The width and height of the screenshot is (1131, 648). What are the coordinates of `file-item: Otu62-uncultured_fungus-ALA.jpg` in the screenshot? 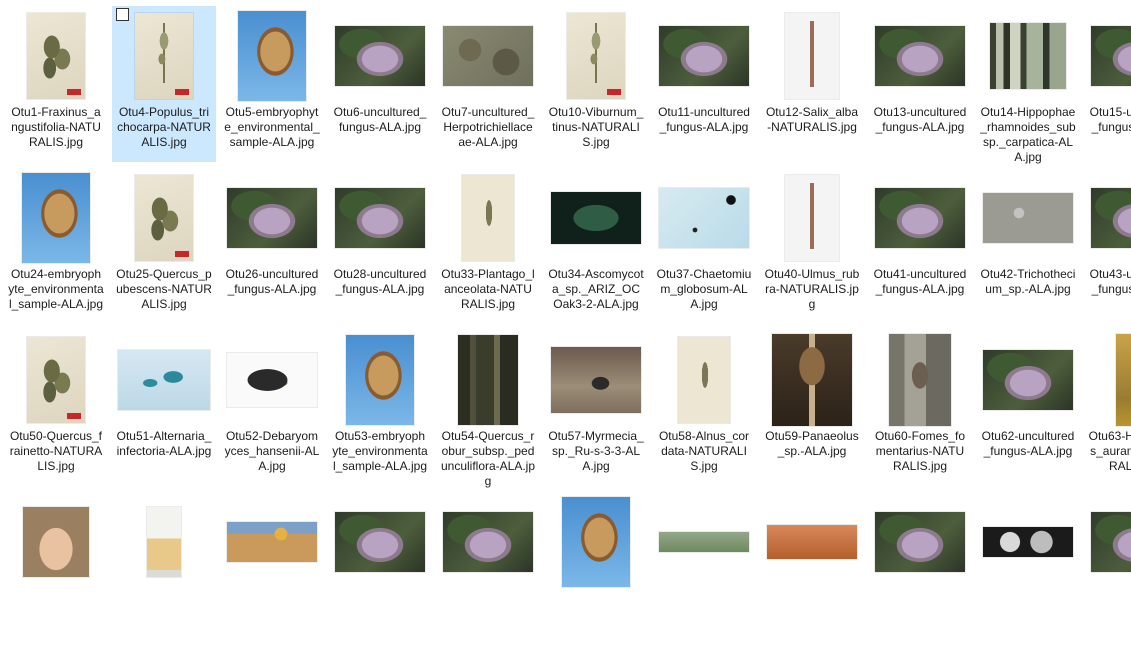 It's located at (1028, 408).